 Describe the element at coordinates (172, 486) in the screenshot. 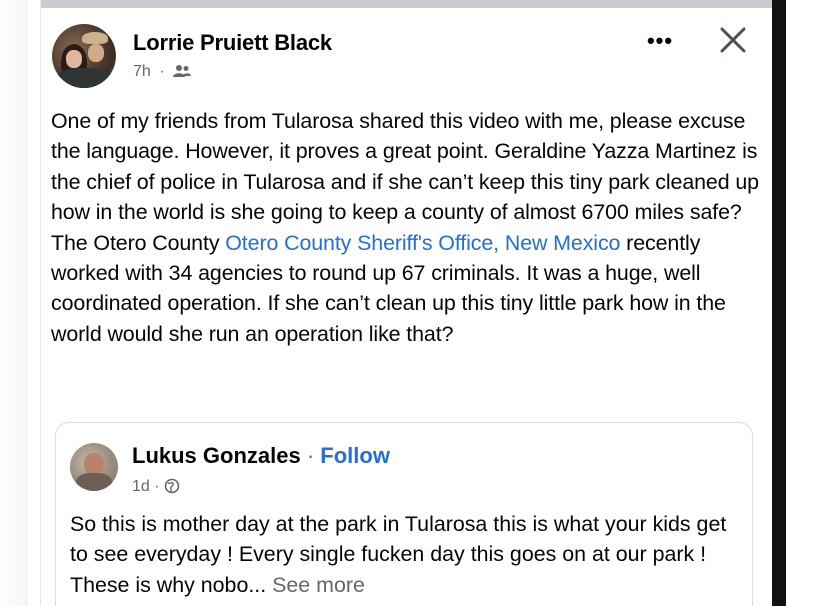

I see `globe-icon` at that location.